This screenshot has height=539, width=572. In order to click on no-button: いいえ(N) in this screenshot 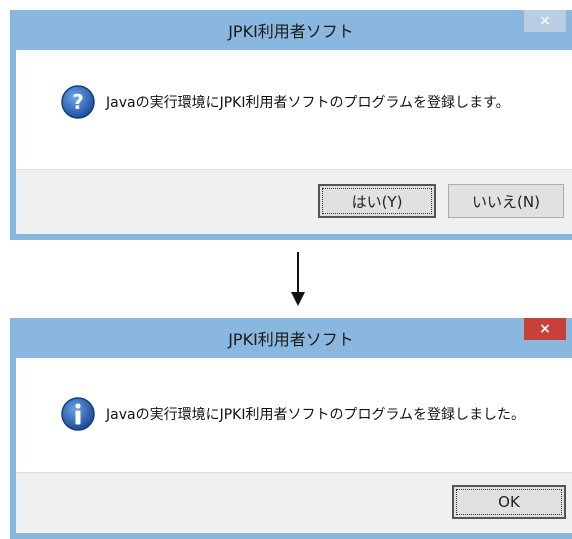, I will do `click(506, 201)`.